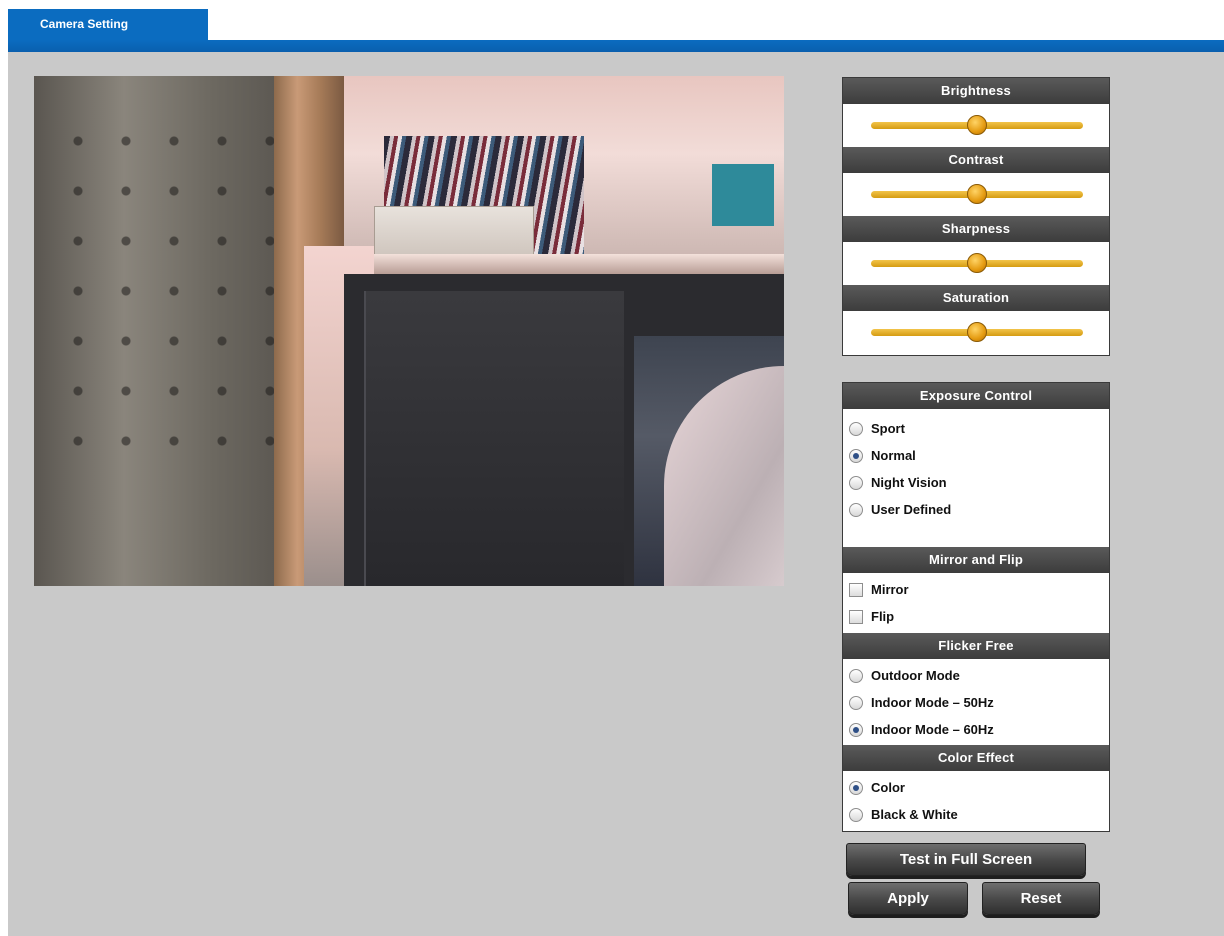  What do you see at coordinates (909, 482) in the screenshot?
I see `option-label: Night Vision` at bounding box center [909, 482].